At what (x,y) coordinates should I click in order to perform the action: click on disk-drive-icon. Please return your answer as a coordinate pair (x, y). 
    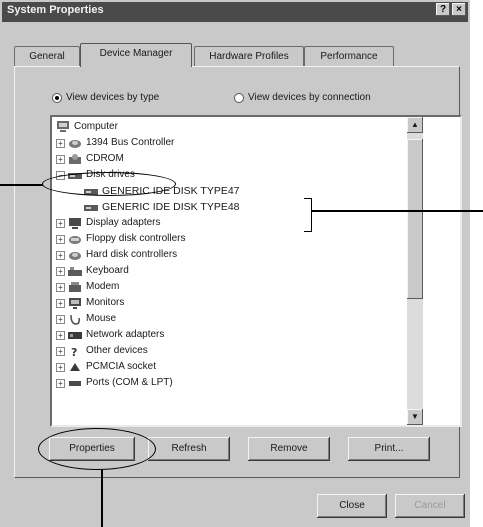
    Looking at the image, I should click on (91, 208).